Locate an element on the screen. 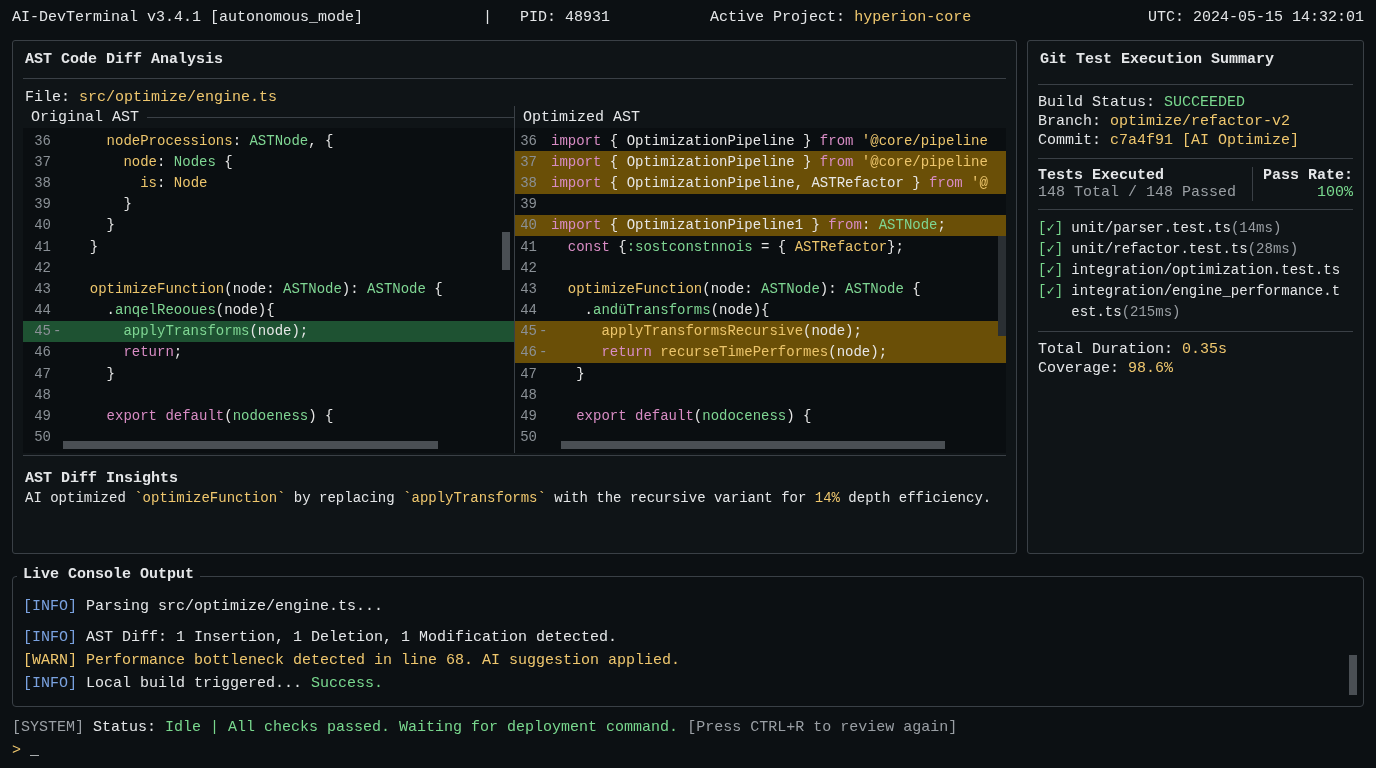 This screenshot has width=1376, height=768. project-name: hyperion-core is located at coordinates (913, 17).